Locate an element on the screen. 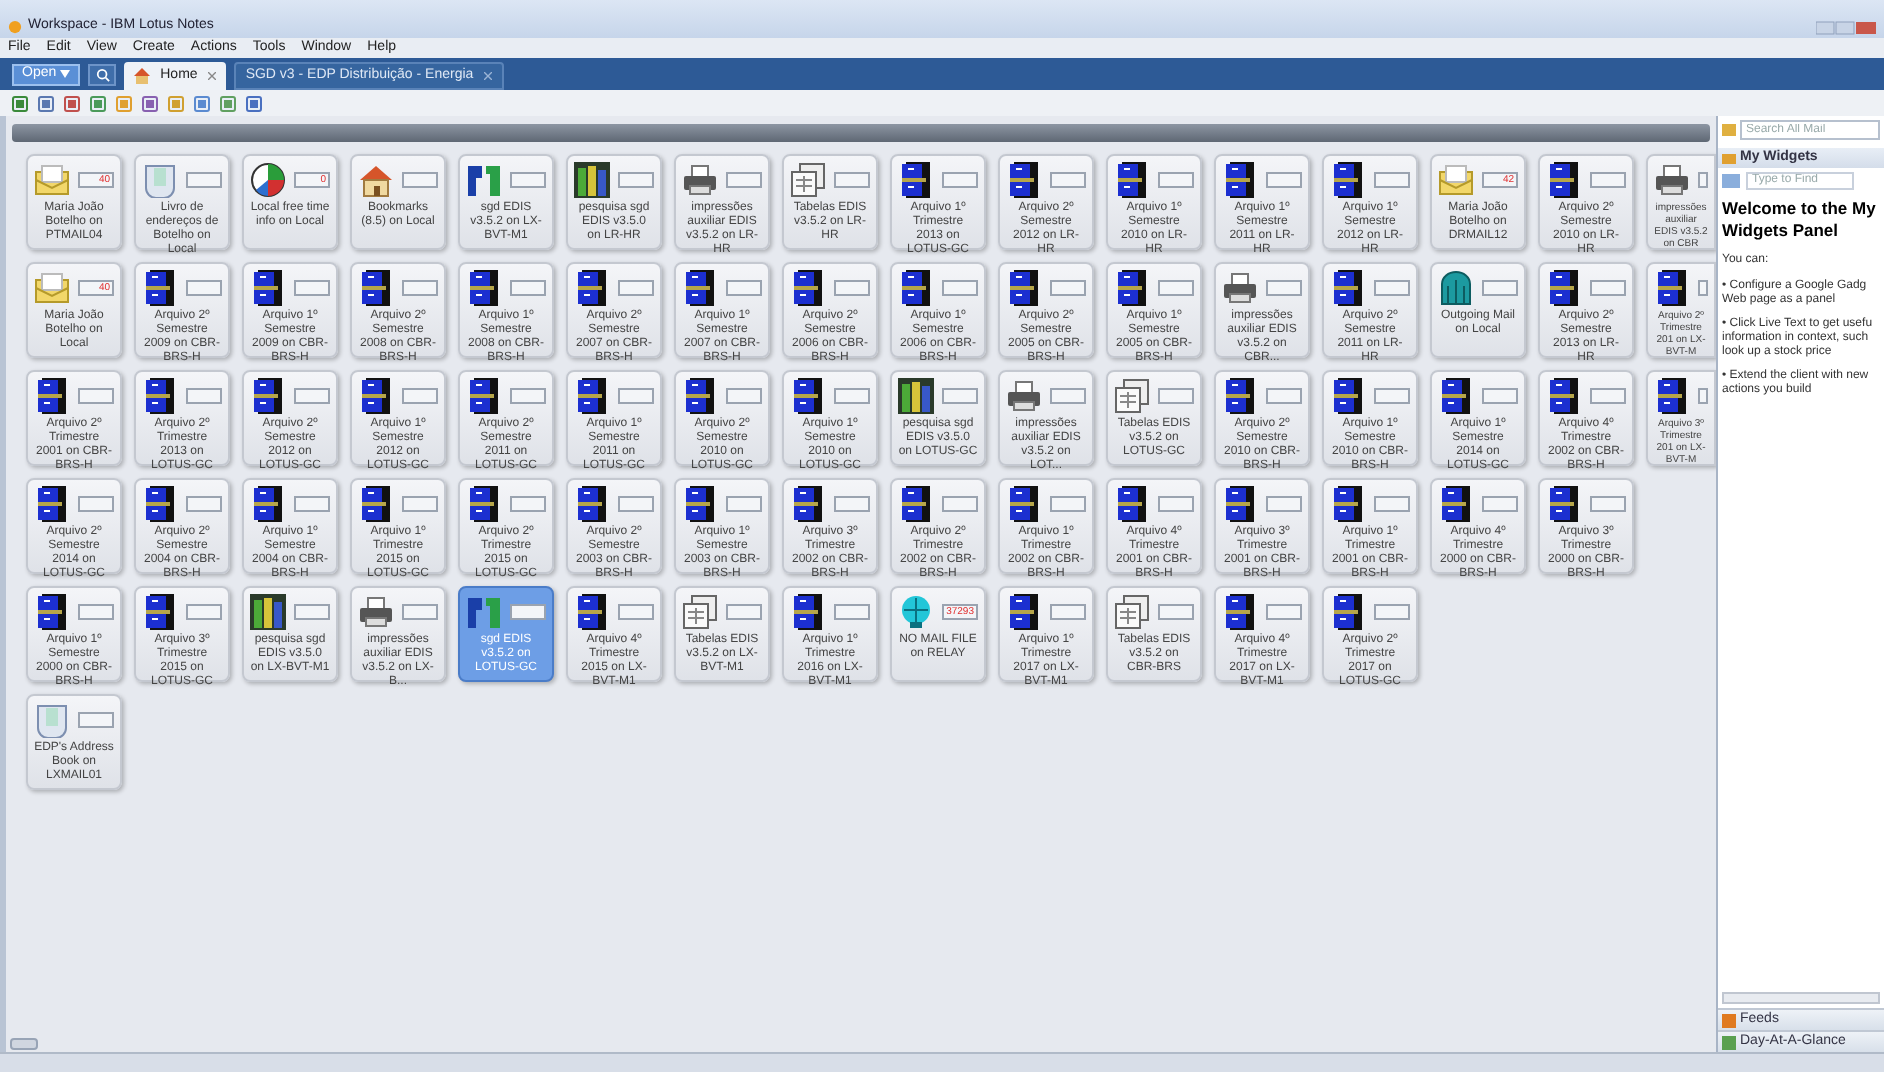 This screenshot has height=1072, width=1884. app-icon is located at coordinates (15, 27).